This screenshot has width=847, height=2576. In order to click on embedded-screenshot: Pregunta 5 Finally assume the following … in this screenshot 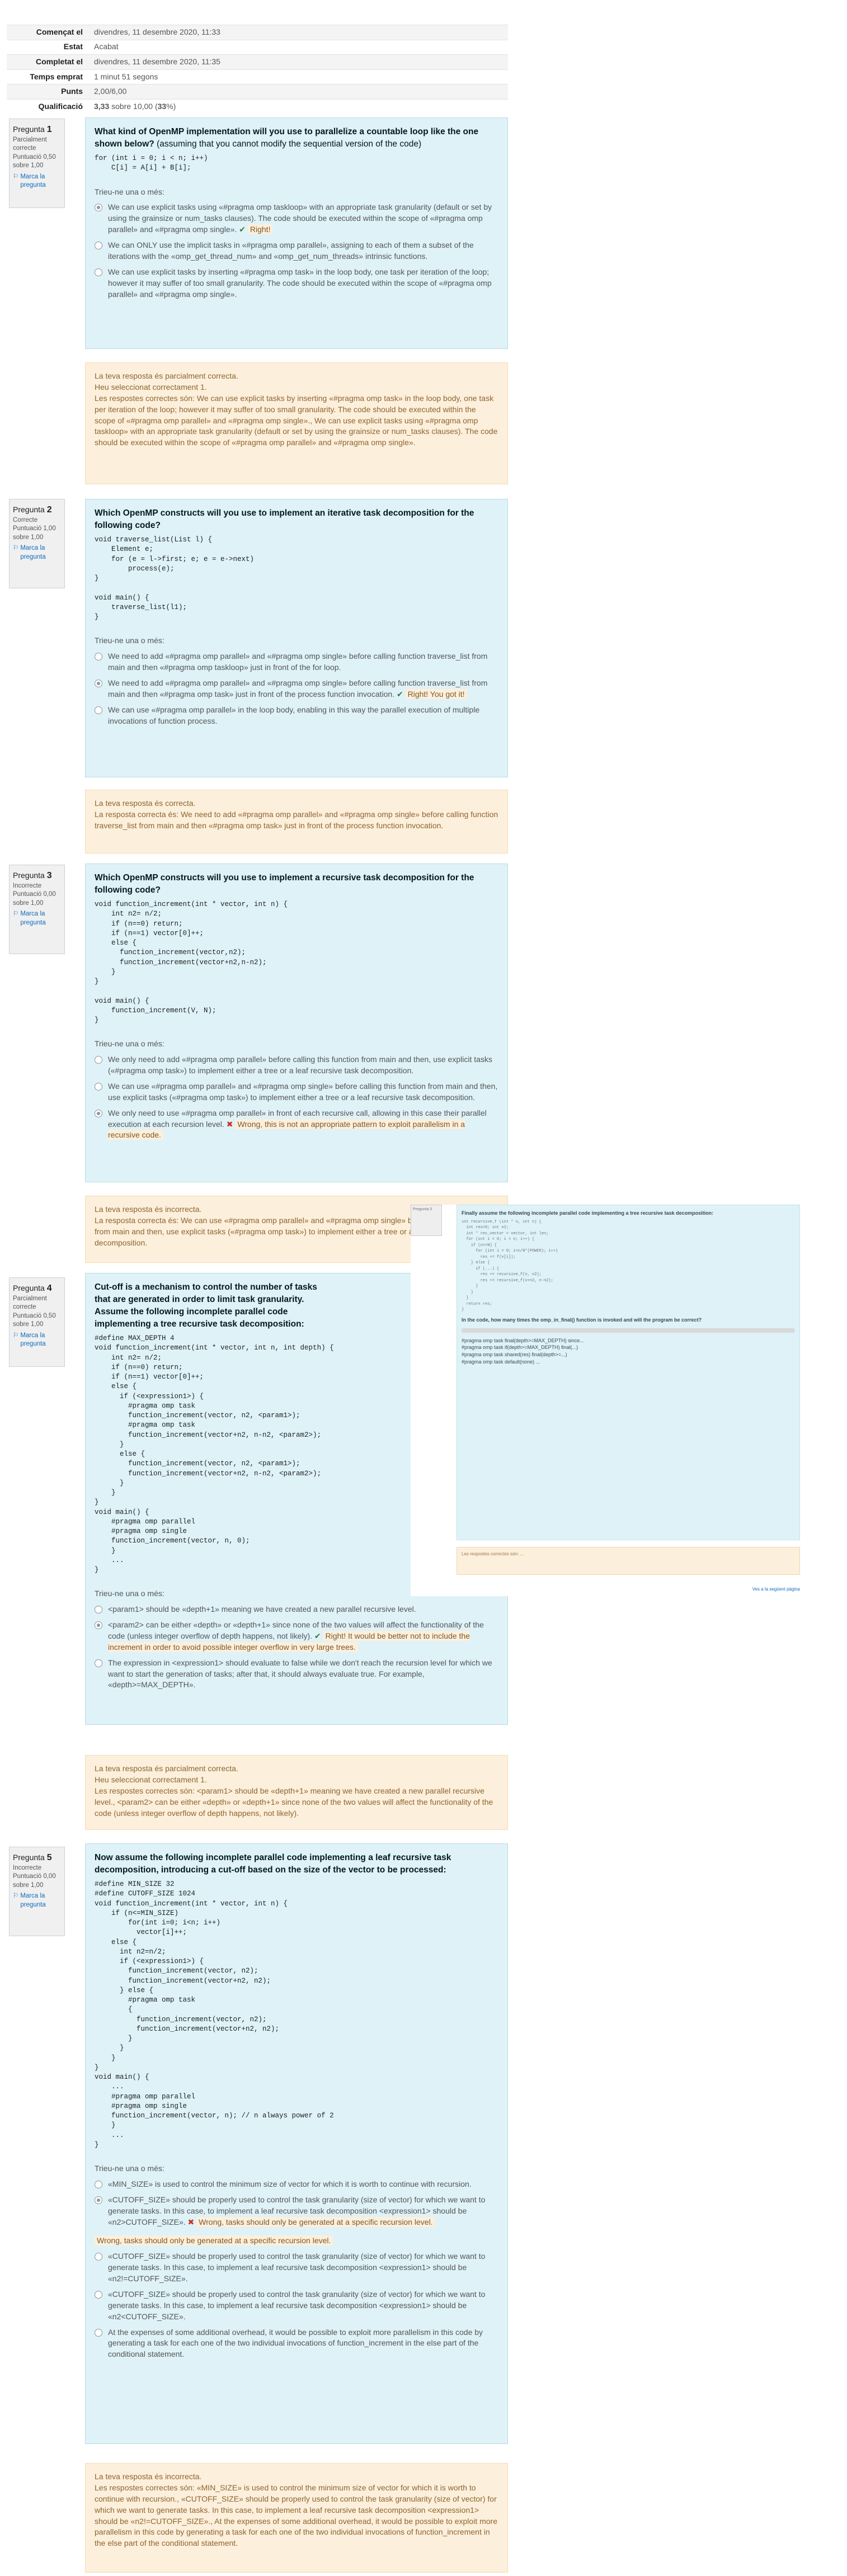, I will do `click(605, 1400)`.